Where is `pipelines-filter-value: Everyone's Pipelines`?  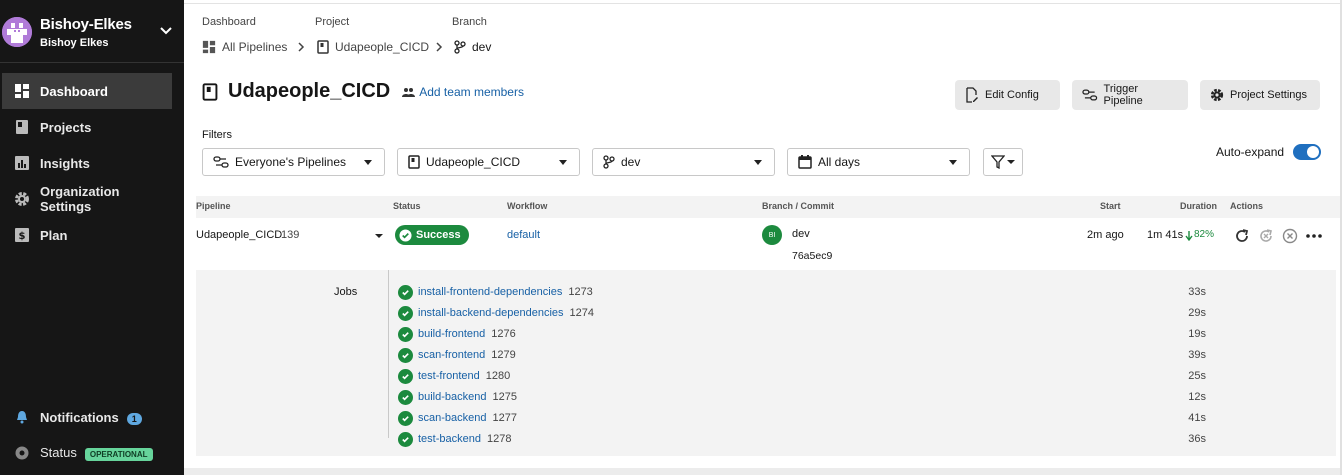 pipelines-filter-value: Everyone's Pipelines is located at coordinates (291, 162).